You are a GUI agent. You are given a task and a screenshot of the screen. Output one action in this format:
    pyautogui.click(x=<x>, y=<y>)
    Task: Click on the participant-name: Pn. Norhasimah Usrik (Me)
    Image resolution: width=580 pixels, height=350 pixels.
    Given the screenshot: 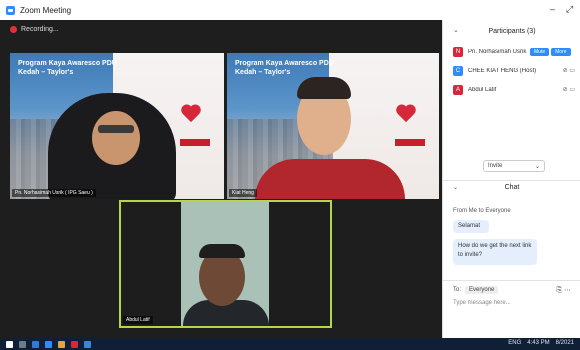 What is the action you would take?
    pyautogui.click(x=498, y=51)
    